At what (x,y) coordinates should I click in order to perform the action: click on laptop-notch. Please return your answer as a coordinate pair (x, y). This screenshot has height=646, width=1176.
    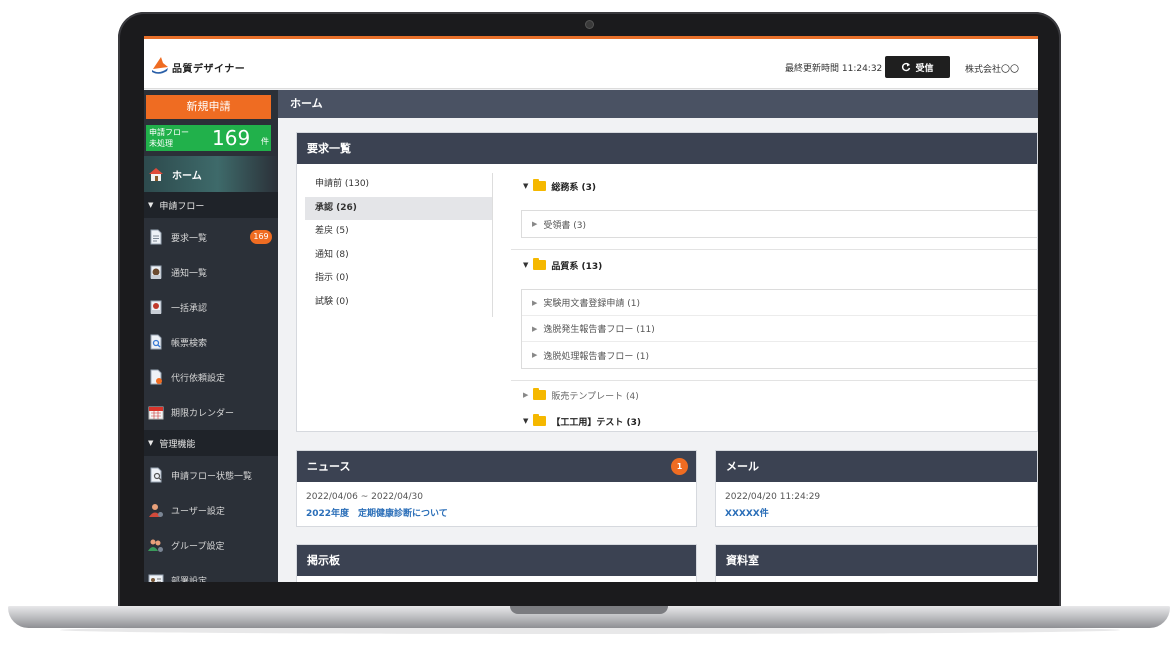
    Looking at the image, I should click on (589, 610).